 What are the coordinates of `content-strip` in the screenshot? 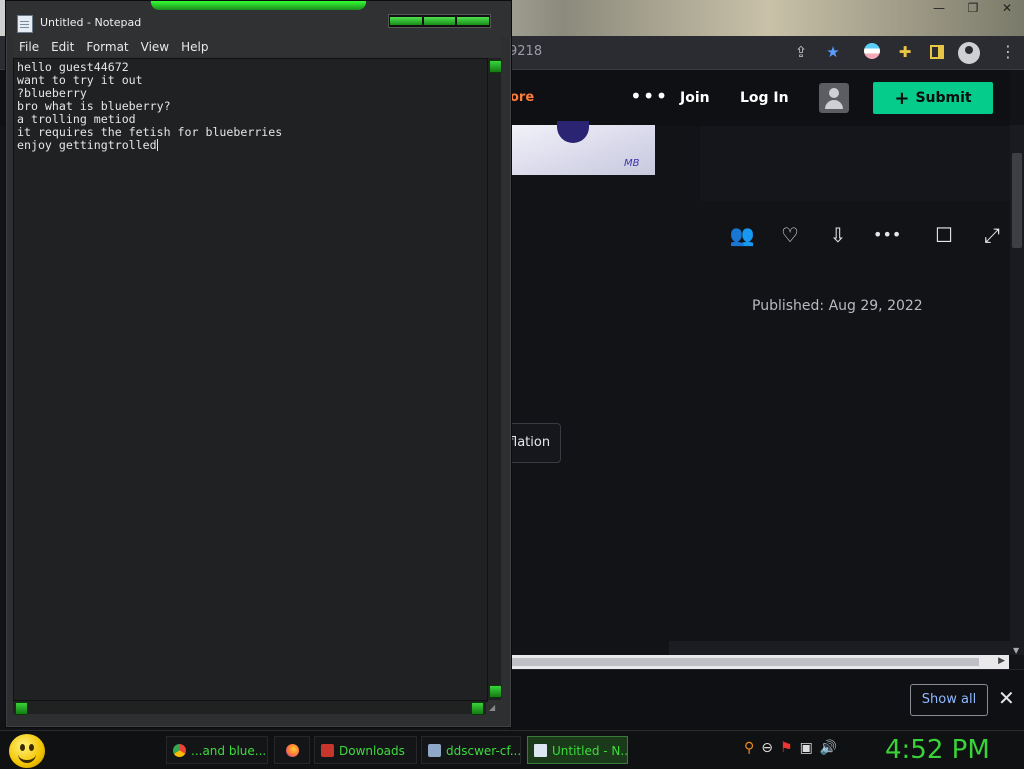 It's located at (839, 648).